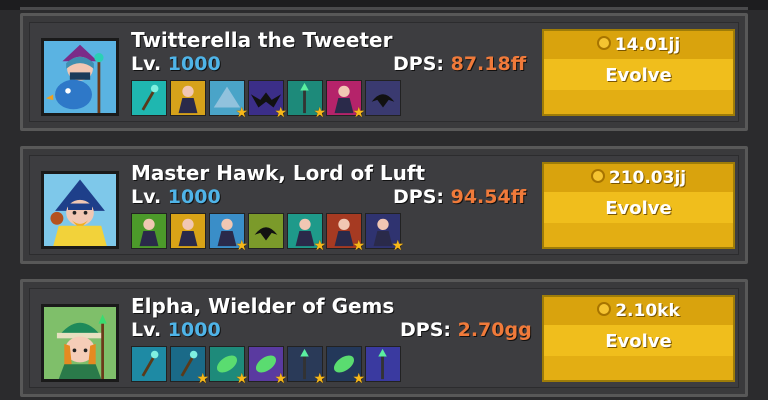  What do you see at coordinates (647, 45) in the screenshot?
I see `cost-value: 14.01jj` at bounding box center [647, 45].